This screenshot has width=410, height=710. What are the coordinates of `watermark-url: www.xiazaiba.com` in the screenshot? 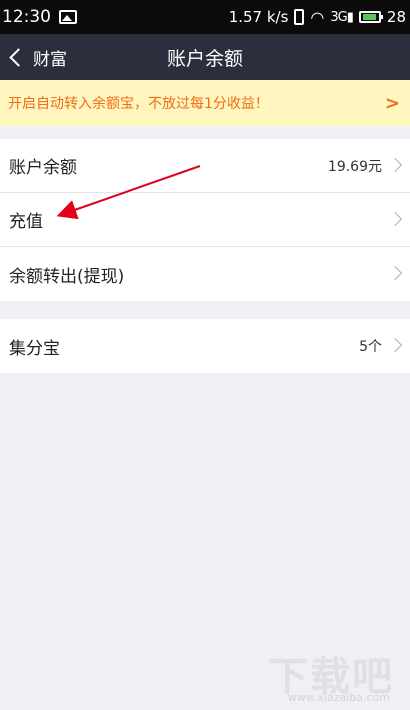 It's located at (338, 697).